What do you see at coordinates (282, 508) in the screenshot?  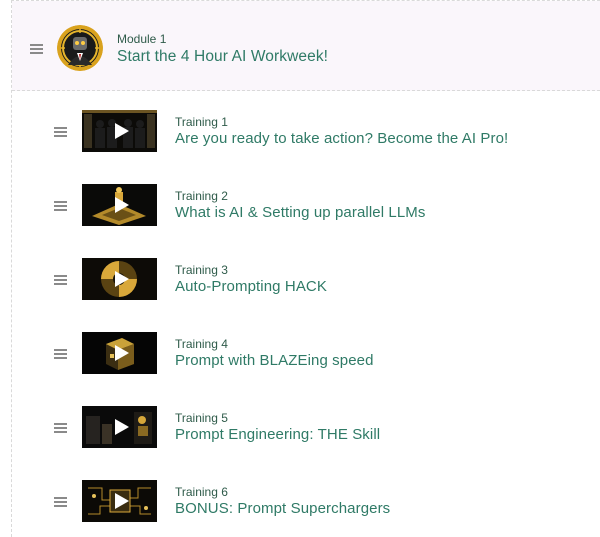 I see `lesson-title: BONUS: Prompt Superchargers` at bounding box center [282, 508].